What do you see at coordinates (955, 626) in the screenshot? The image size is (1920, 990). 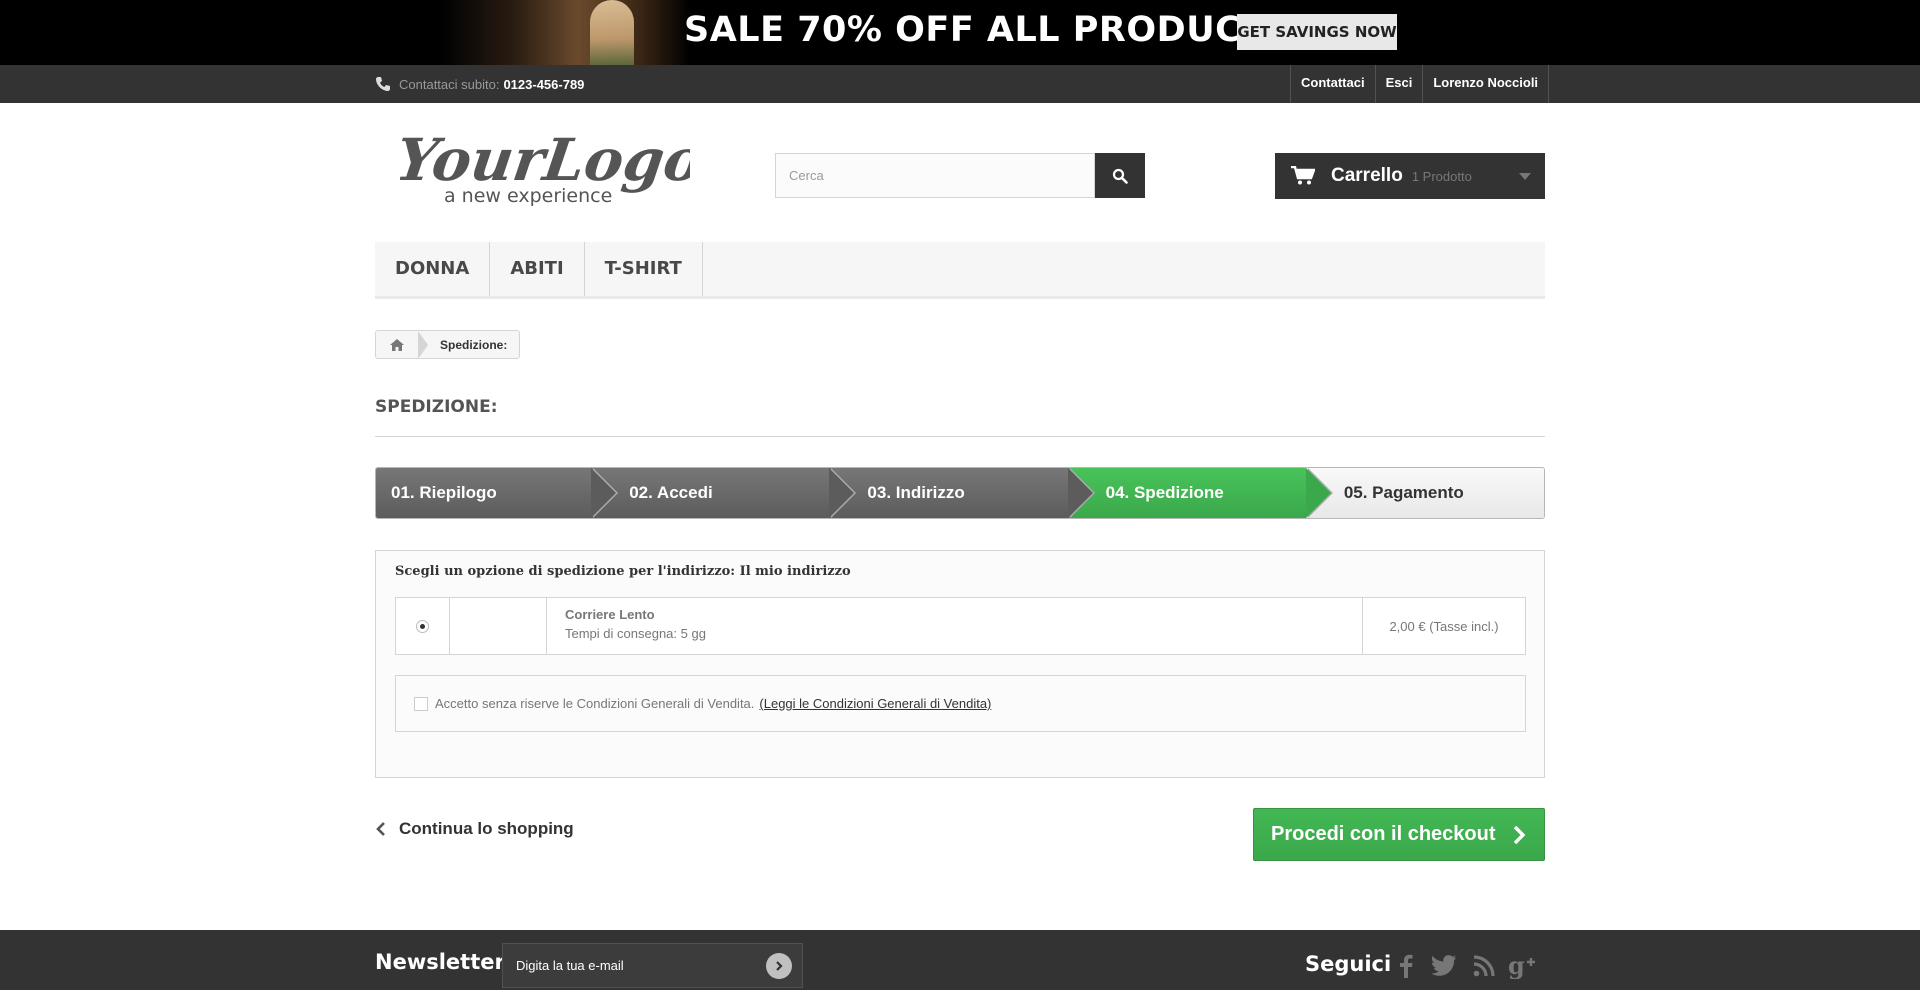 I see `carrier-info: Corriere Lento Tempi di consegna: 5 gg` at bounding box center [955, 626].